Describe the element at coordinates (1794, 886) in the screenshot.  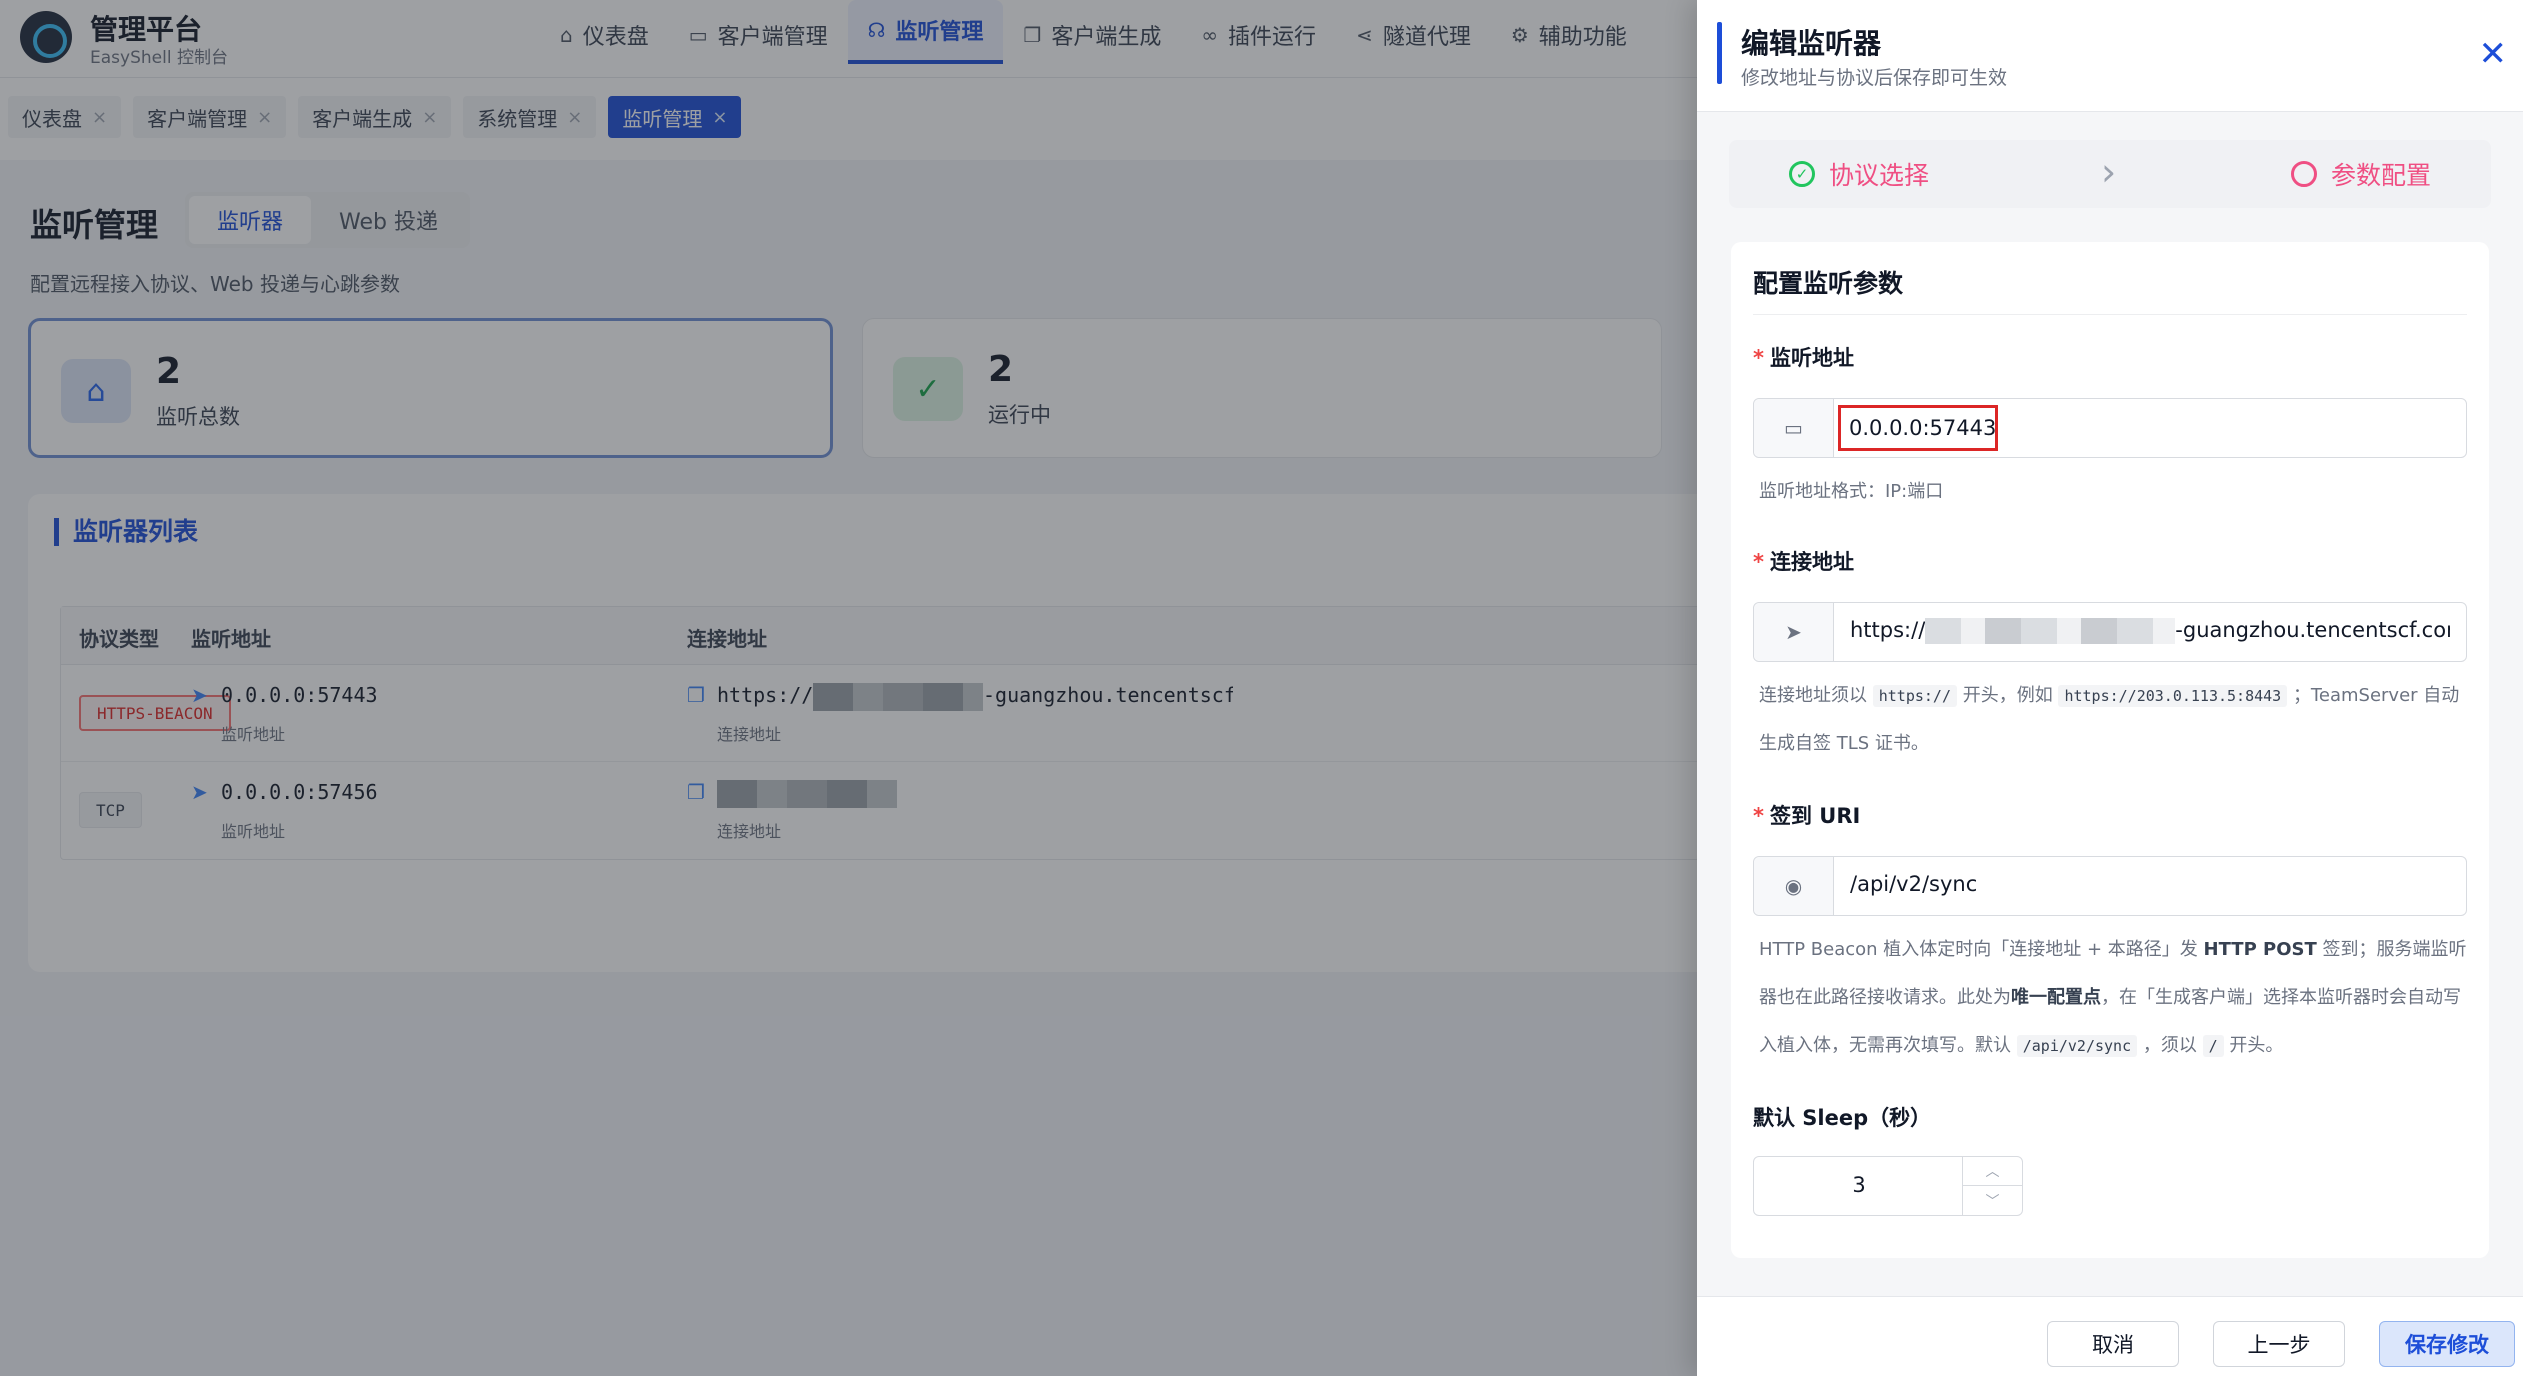
I see `chrome-icon: ◉` at that location.